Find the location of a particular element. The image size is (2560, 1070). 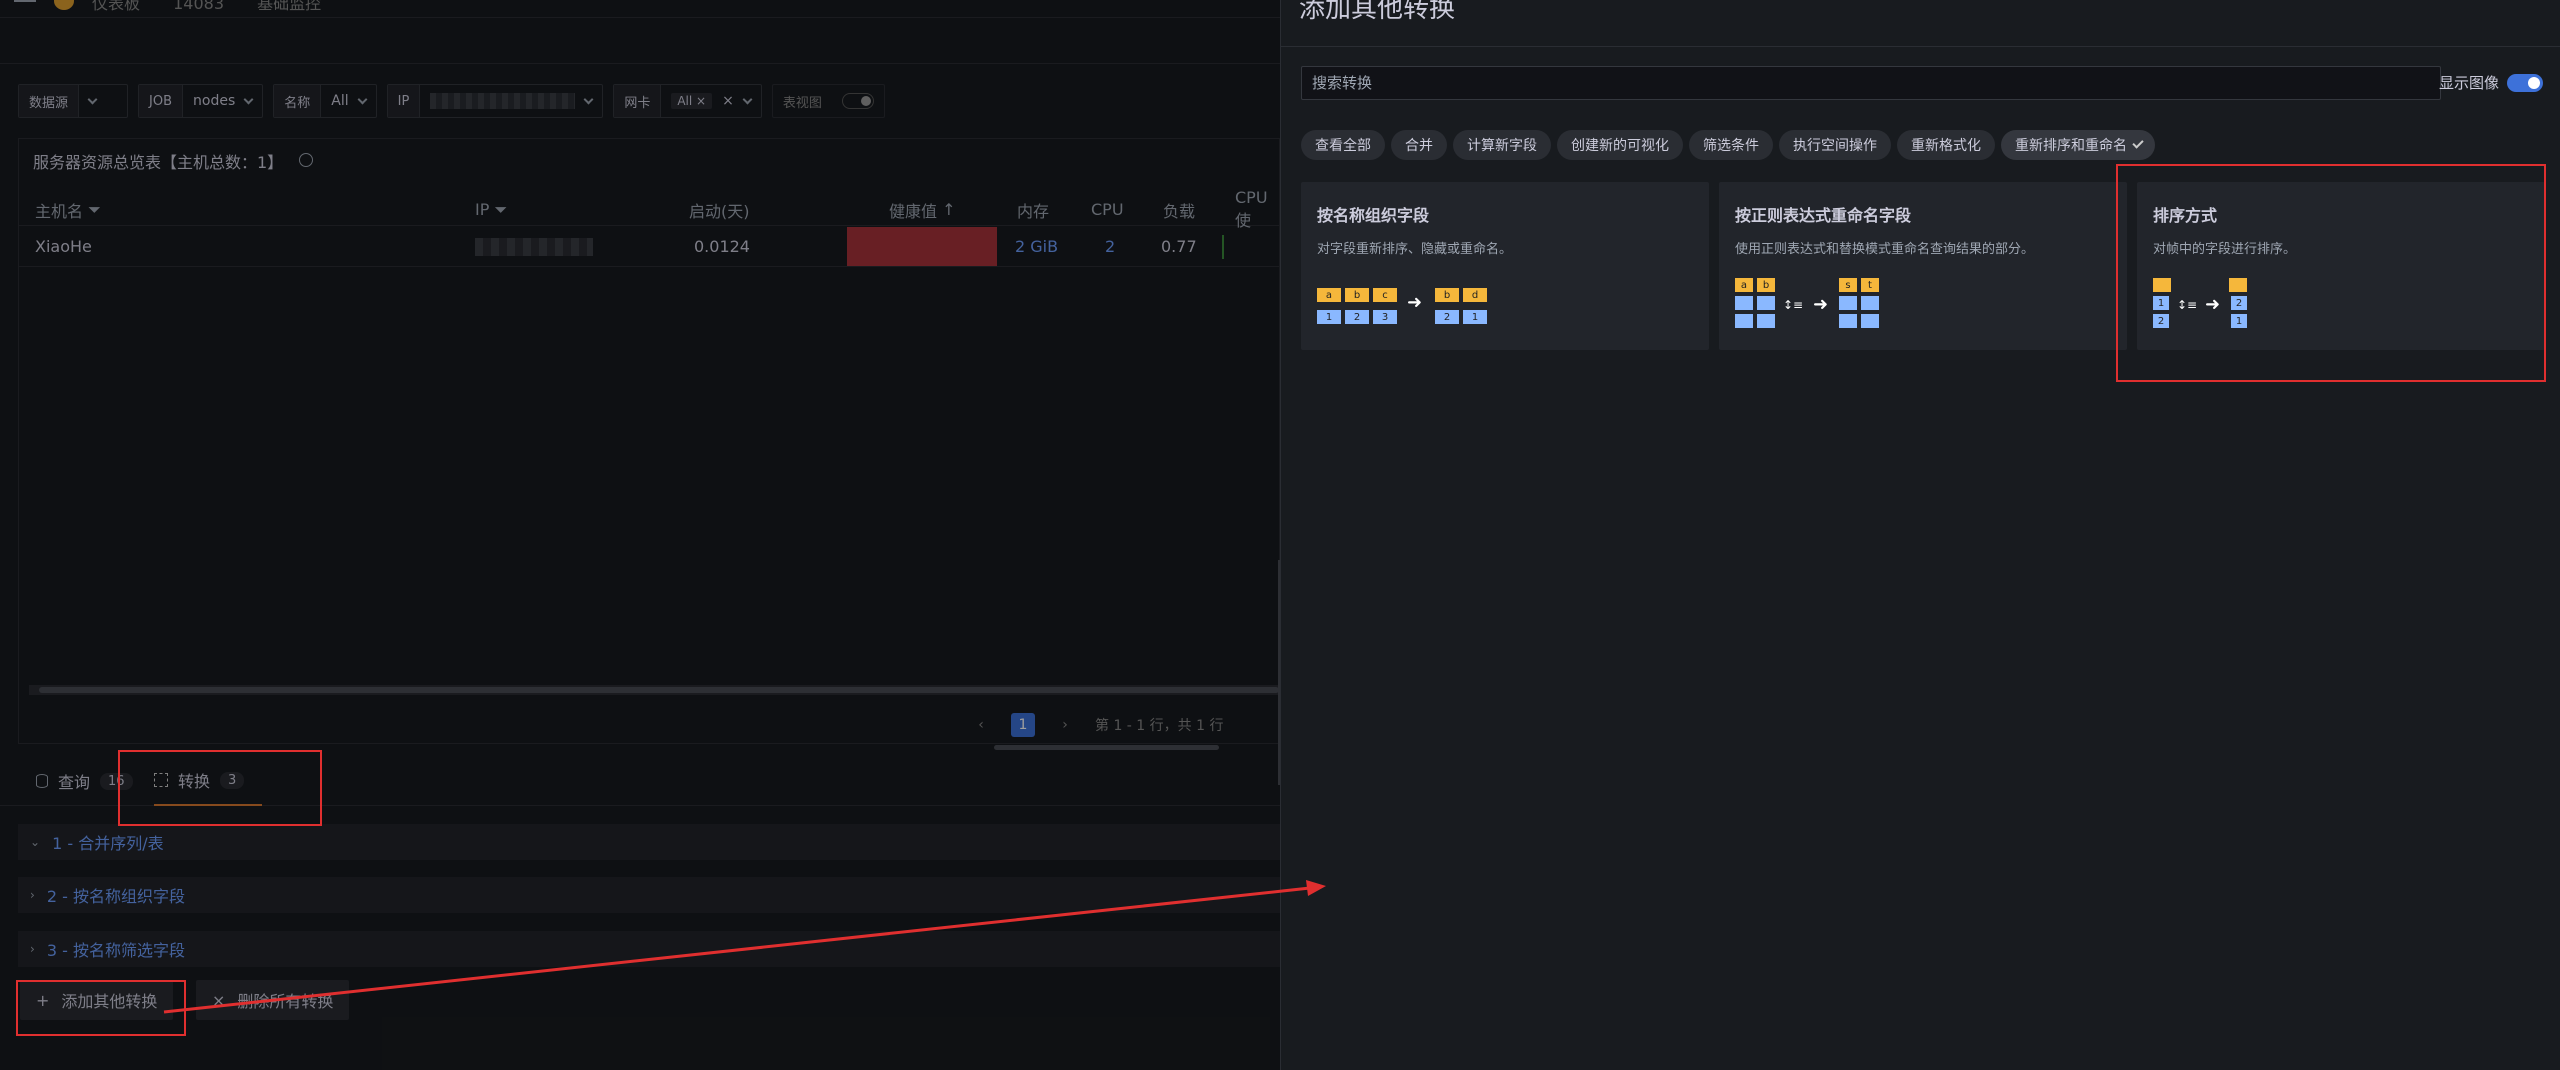

annotation-arrow is located at coordinates (744, 947).